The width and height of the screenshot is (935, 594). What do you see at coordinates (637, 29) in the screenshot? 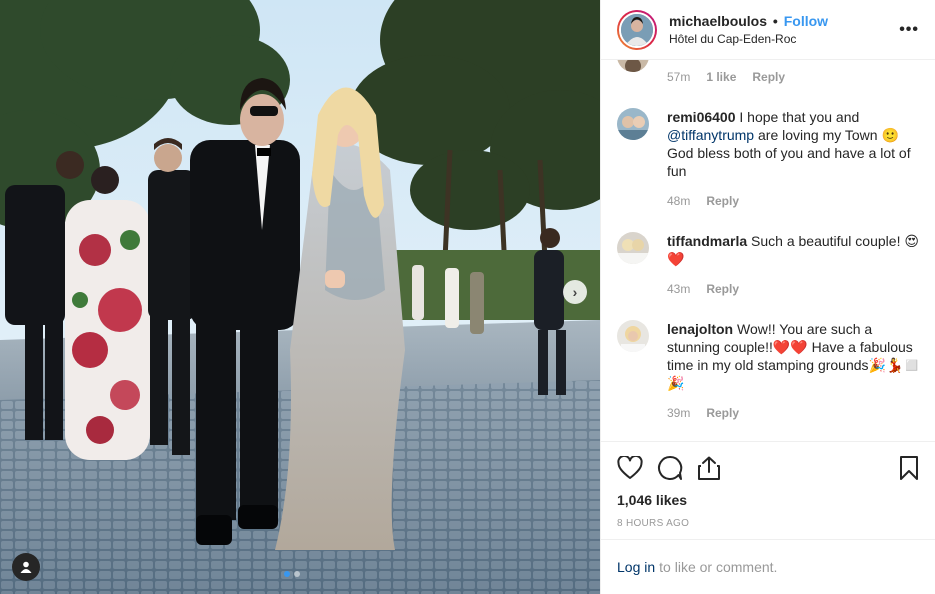
I see `author-avatar` at bounding box center [637, 29].